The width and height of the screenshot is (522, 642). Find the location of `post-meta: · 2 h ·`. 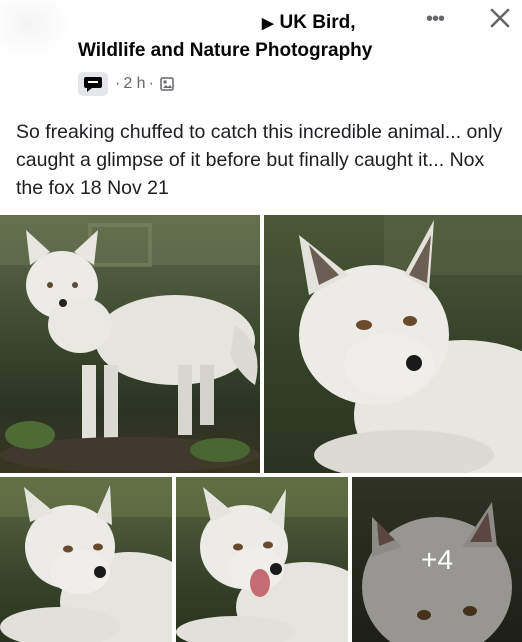

post-meta: · 2 h · is located at coordinates (126, 84).